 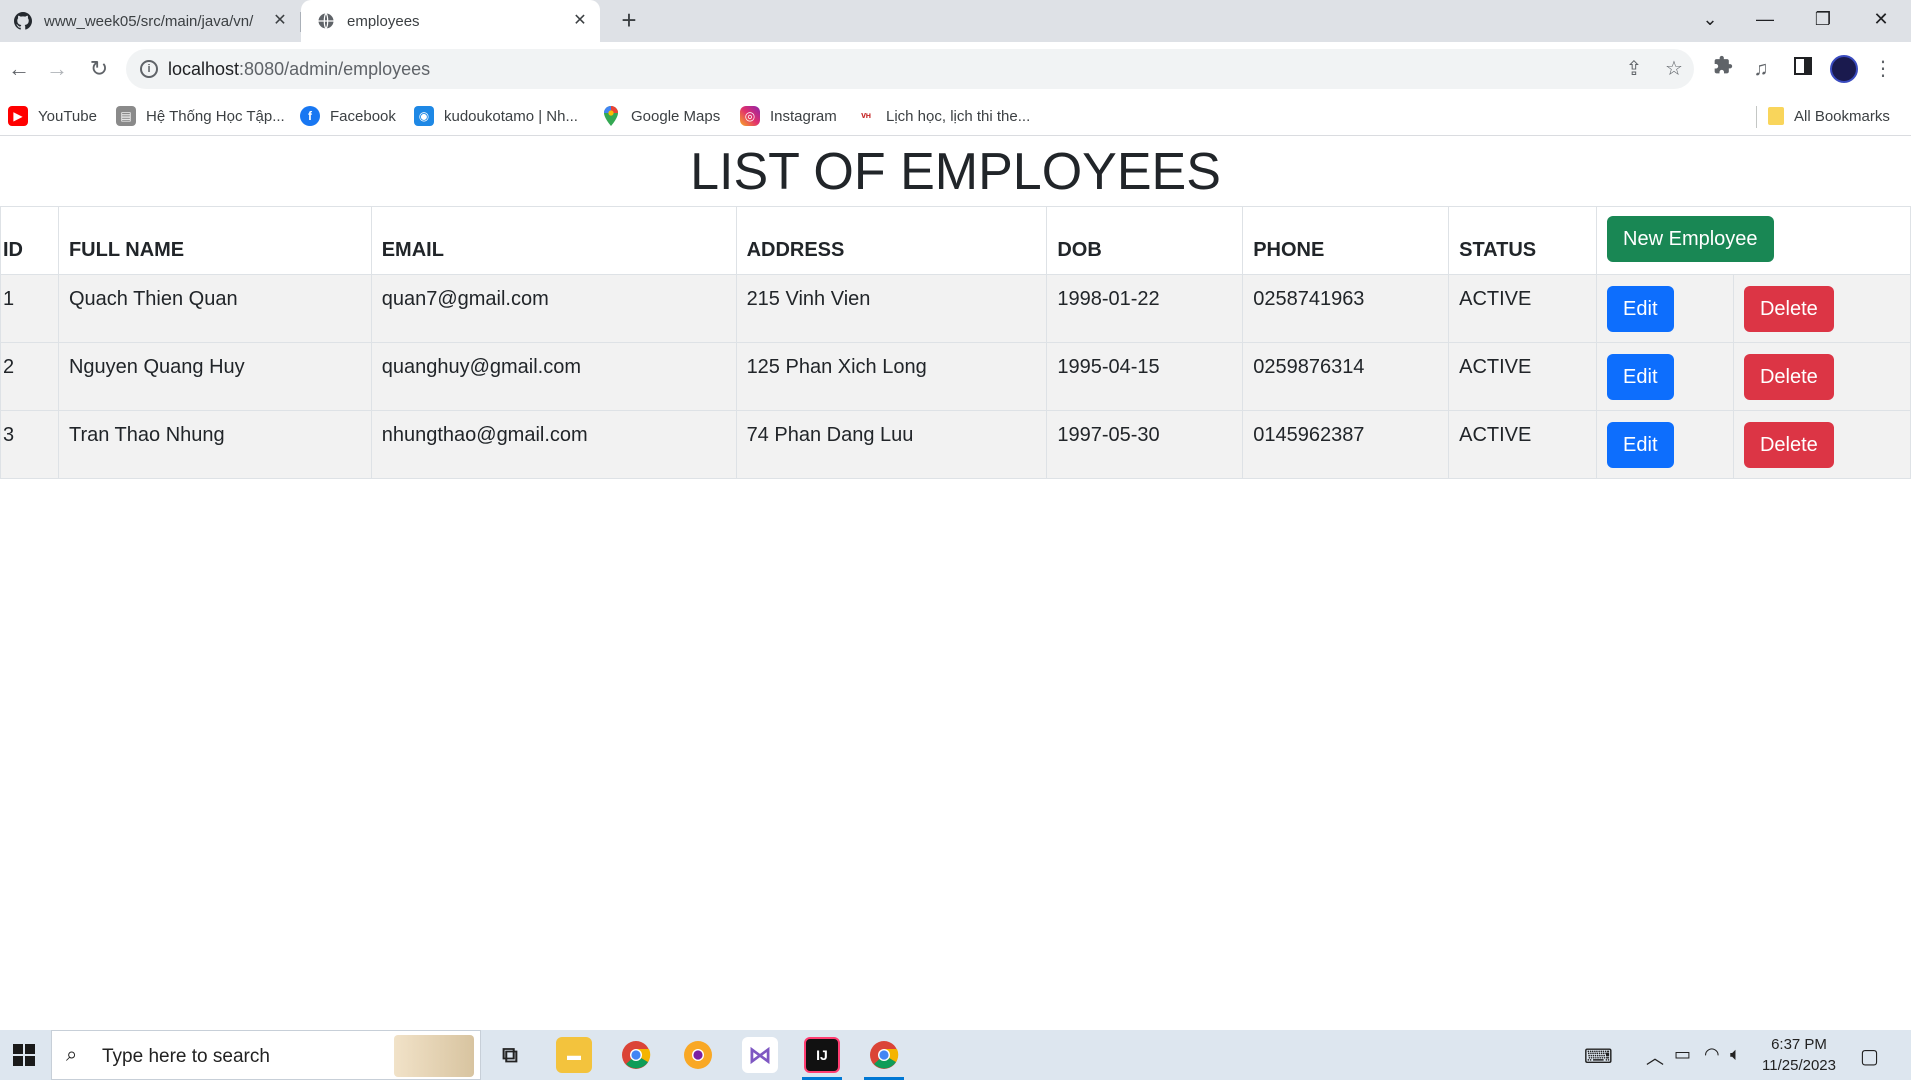 I want to click on side-panel-icon, so click(x=1803, y=69).